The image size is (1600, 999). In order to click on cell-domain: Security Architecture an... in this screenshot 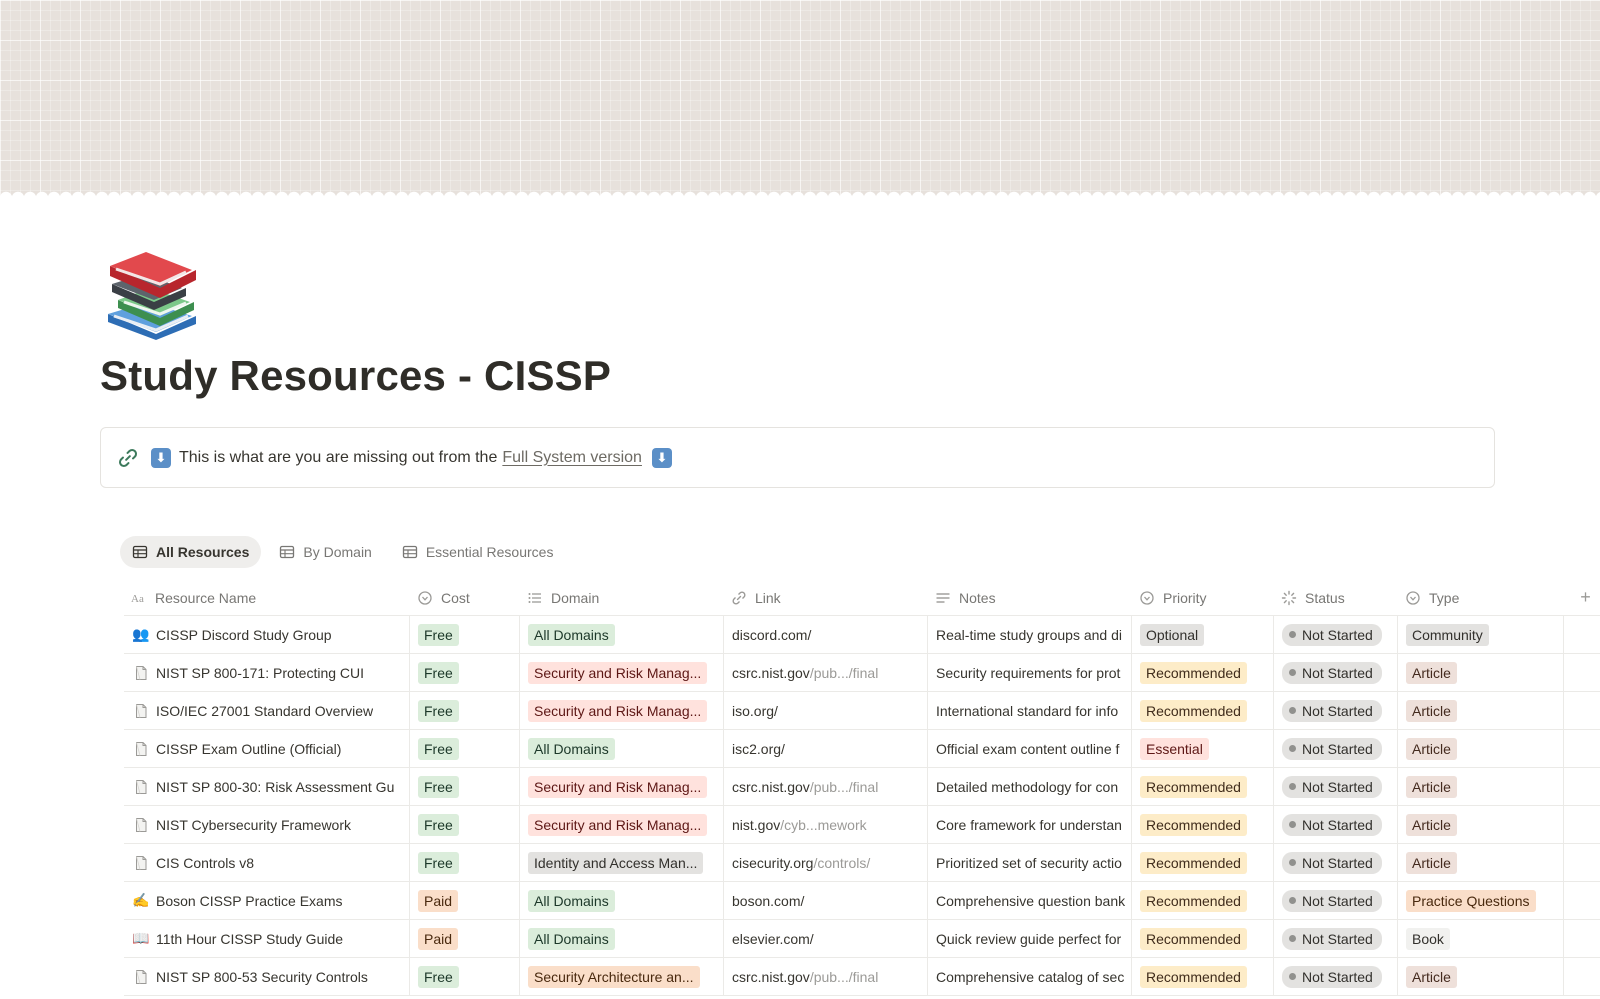, I will do `click(622, 976)`.